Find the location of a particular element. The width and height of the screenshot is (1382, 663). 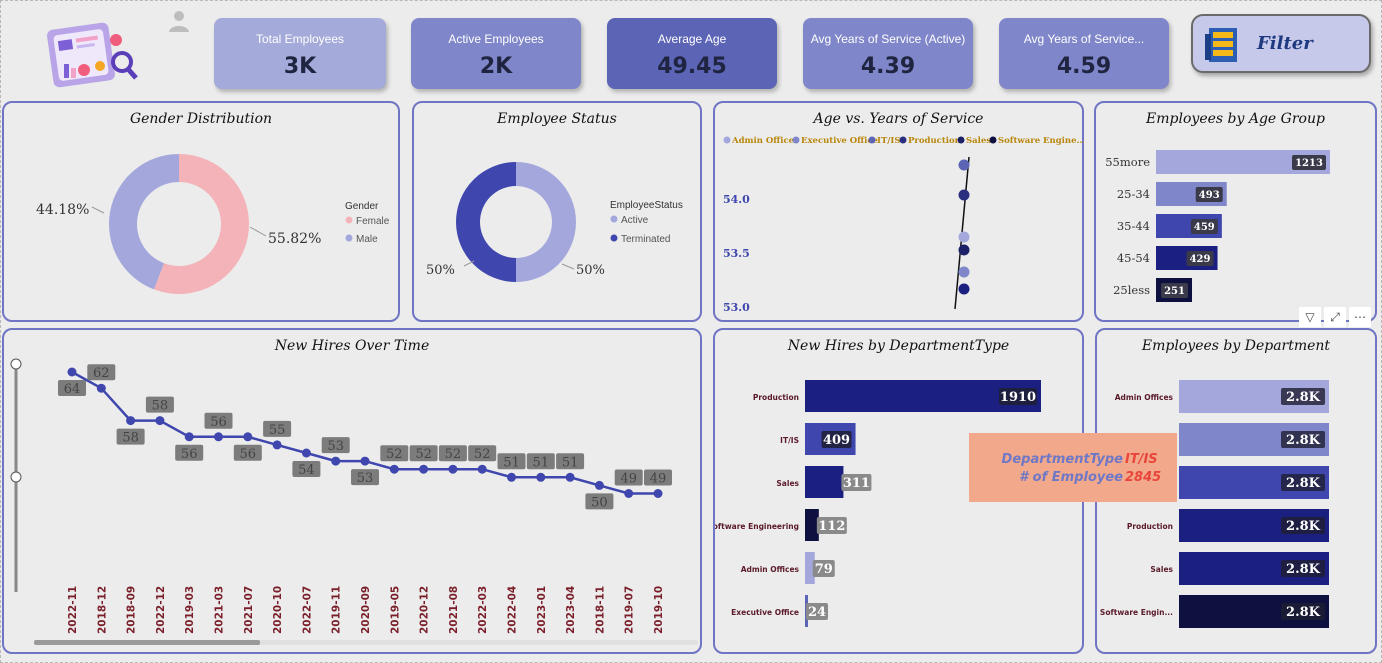

legend-it-is: IT/IS is located at coordinates (889, 141).